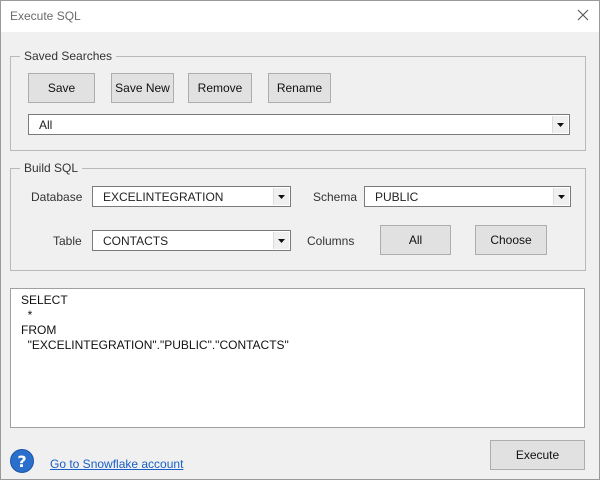 The width and height of the screenshot is (600, 480). Describe the element at coordinates (39, 330) in the screenshot. I see `sql-line: FROM` at that location.